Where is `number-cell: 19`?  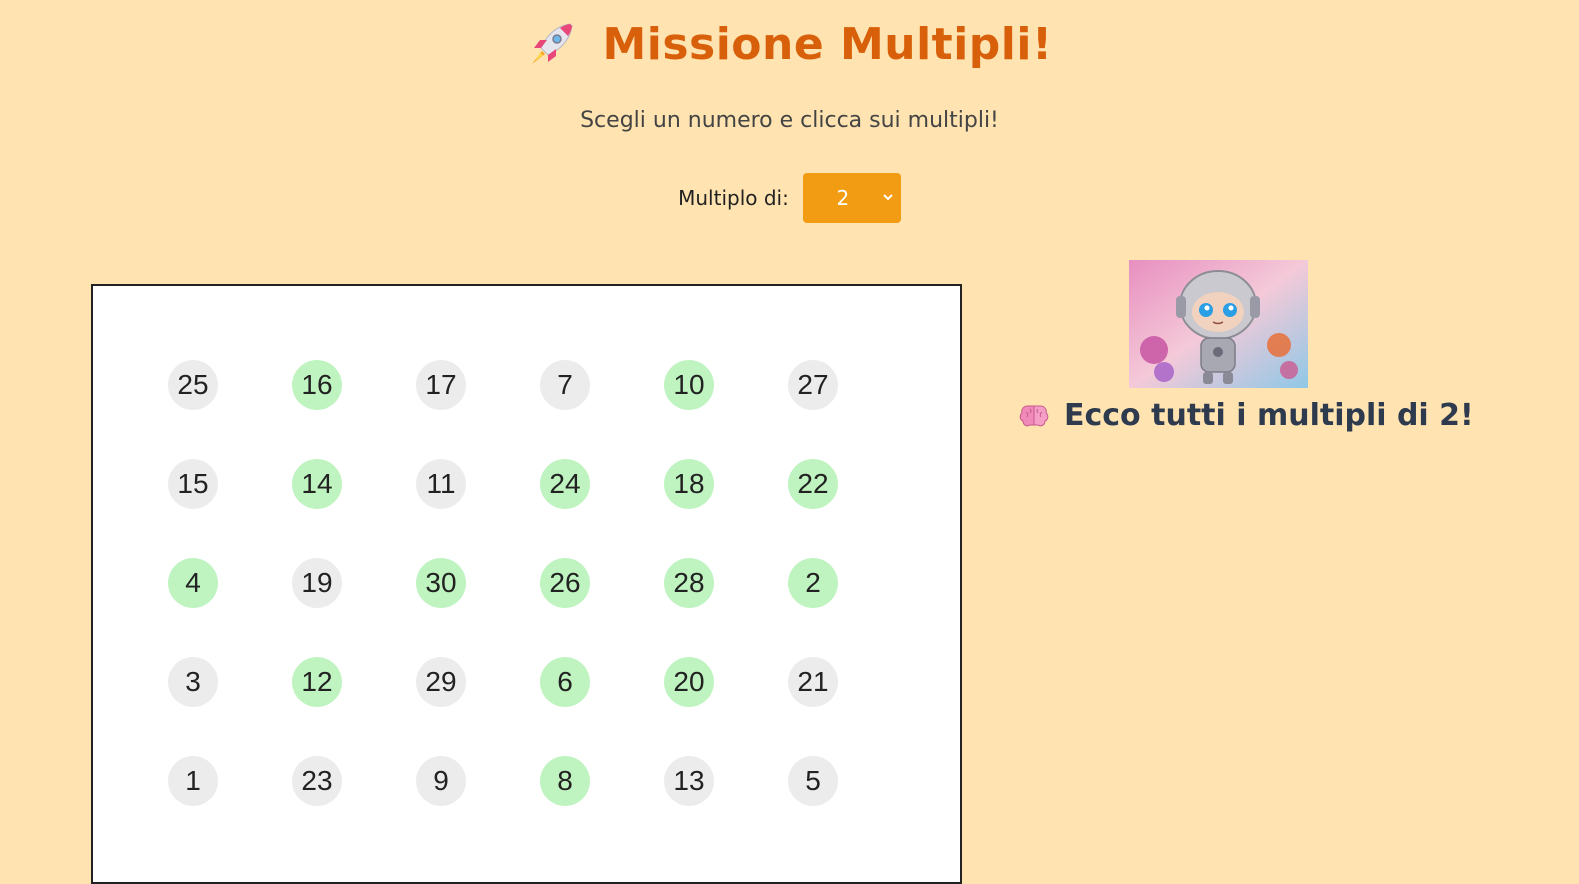 number-cell: 19 is located at coordinates (317, 583).